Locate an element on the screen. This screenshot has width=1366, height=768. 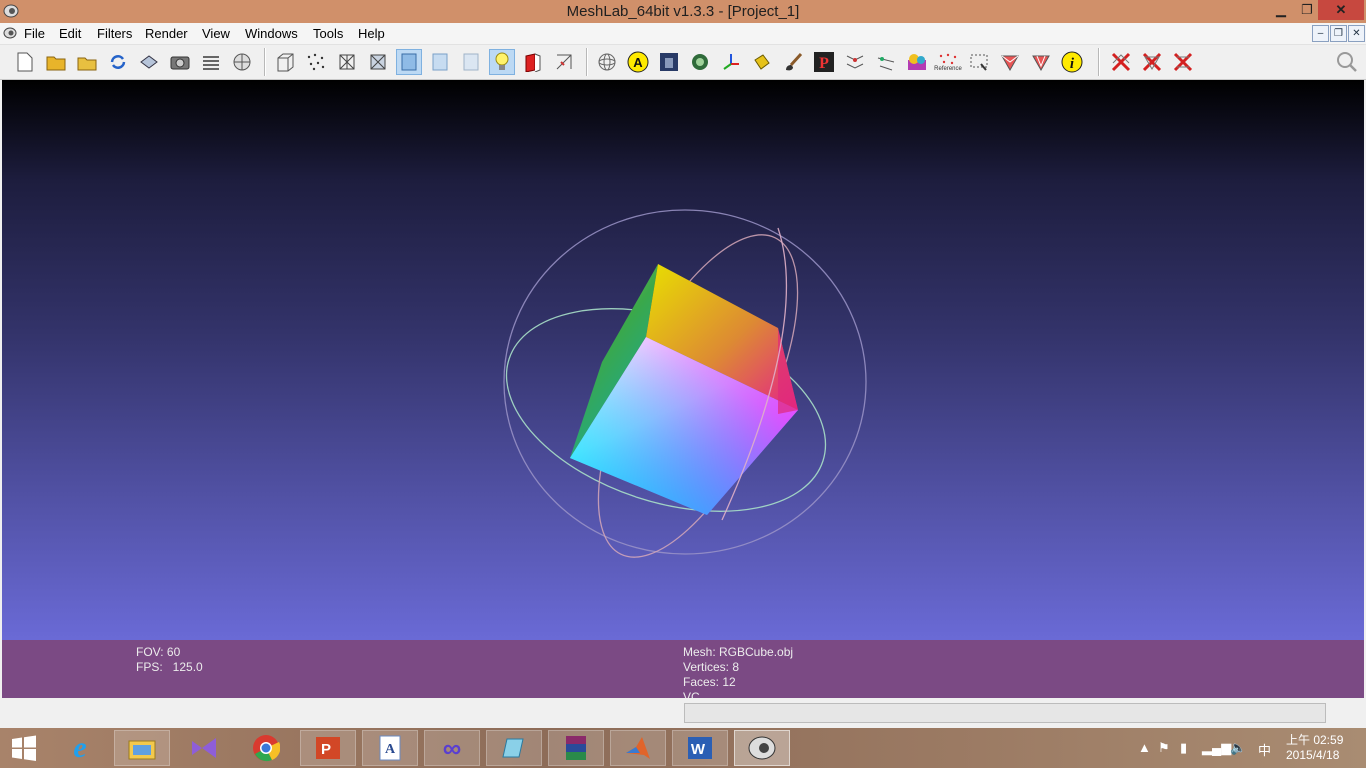
points-icon is located at coordinates (316, 62).